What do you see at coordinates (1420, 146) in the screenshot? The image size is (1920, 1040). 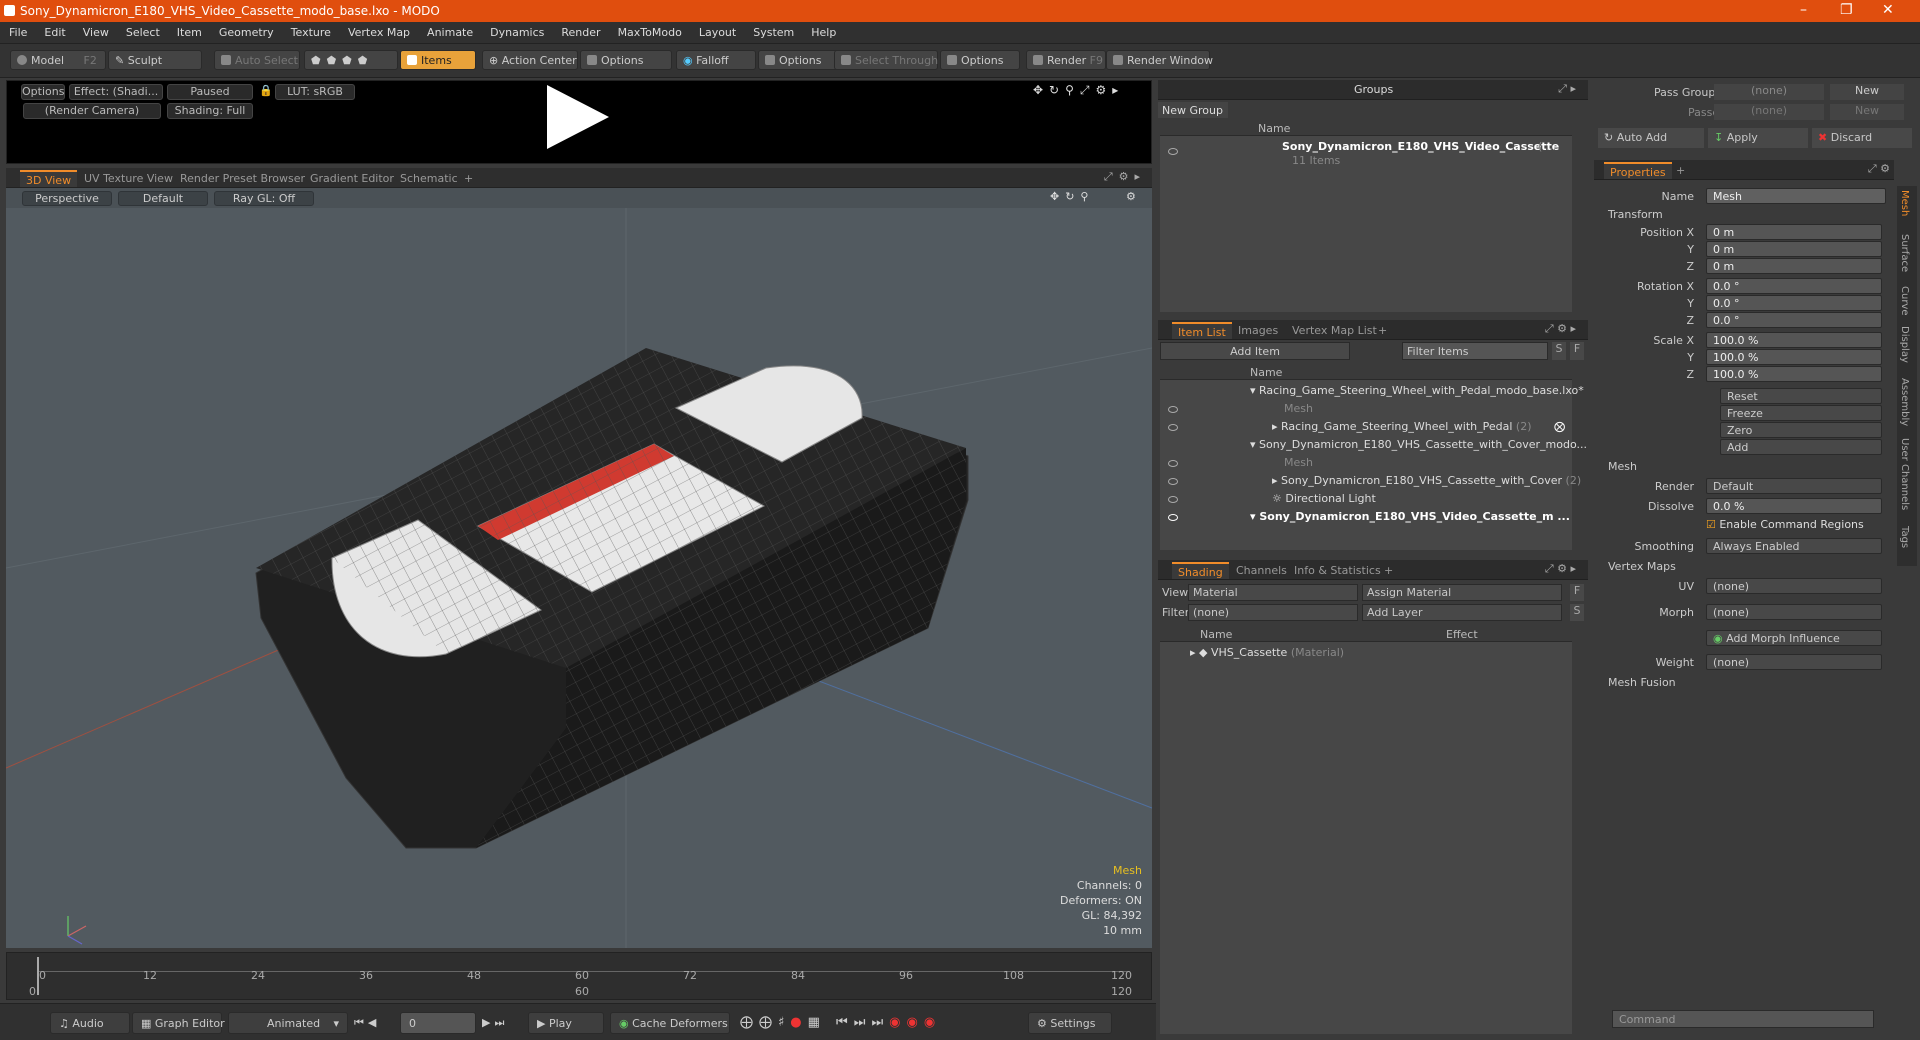 I see `group-item-name: Sony_Dynamicron_E180_VHS_Video_Cassette` at bounding box center [1420, 146].